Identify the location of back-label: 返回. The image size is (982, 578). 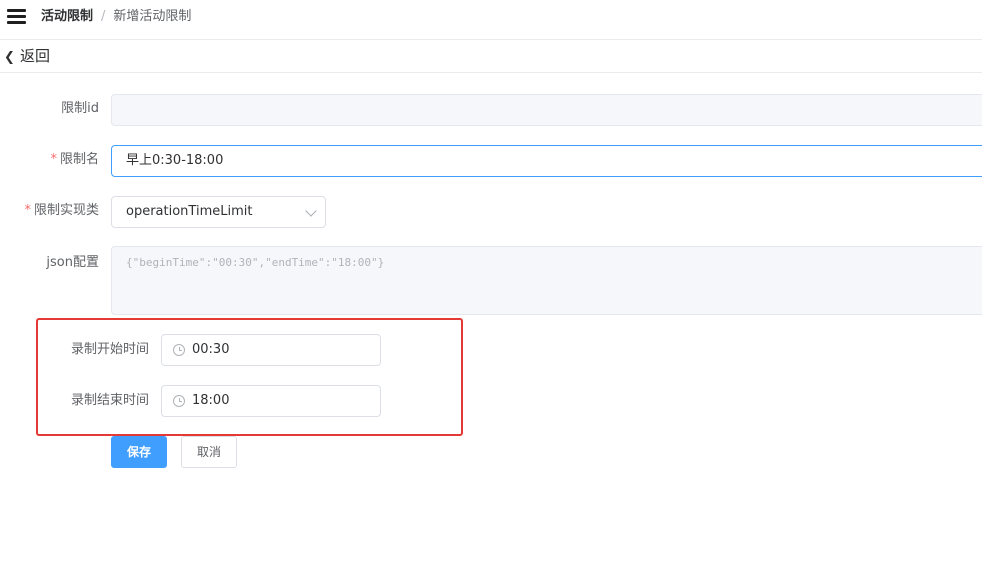
(35, 56).